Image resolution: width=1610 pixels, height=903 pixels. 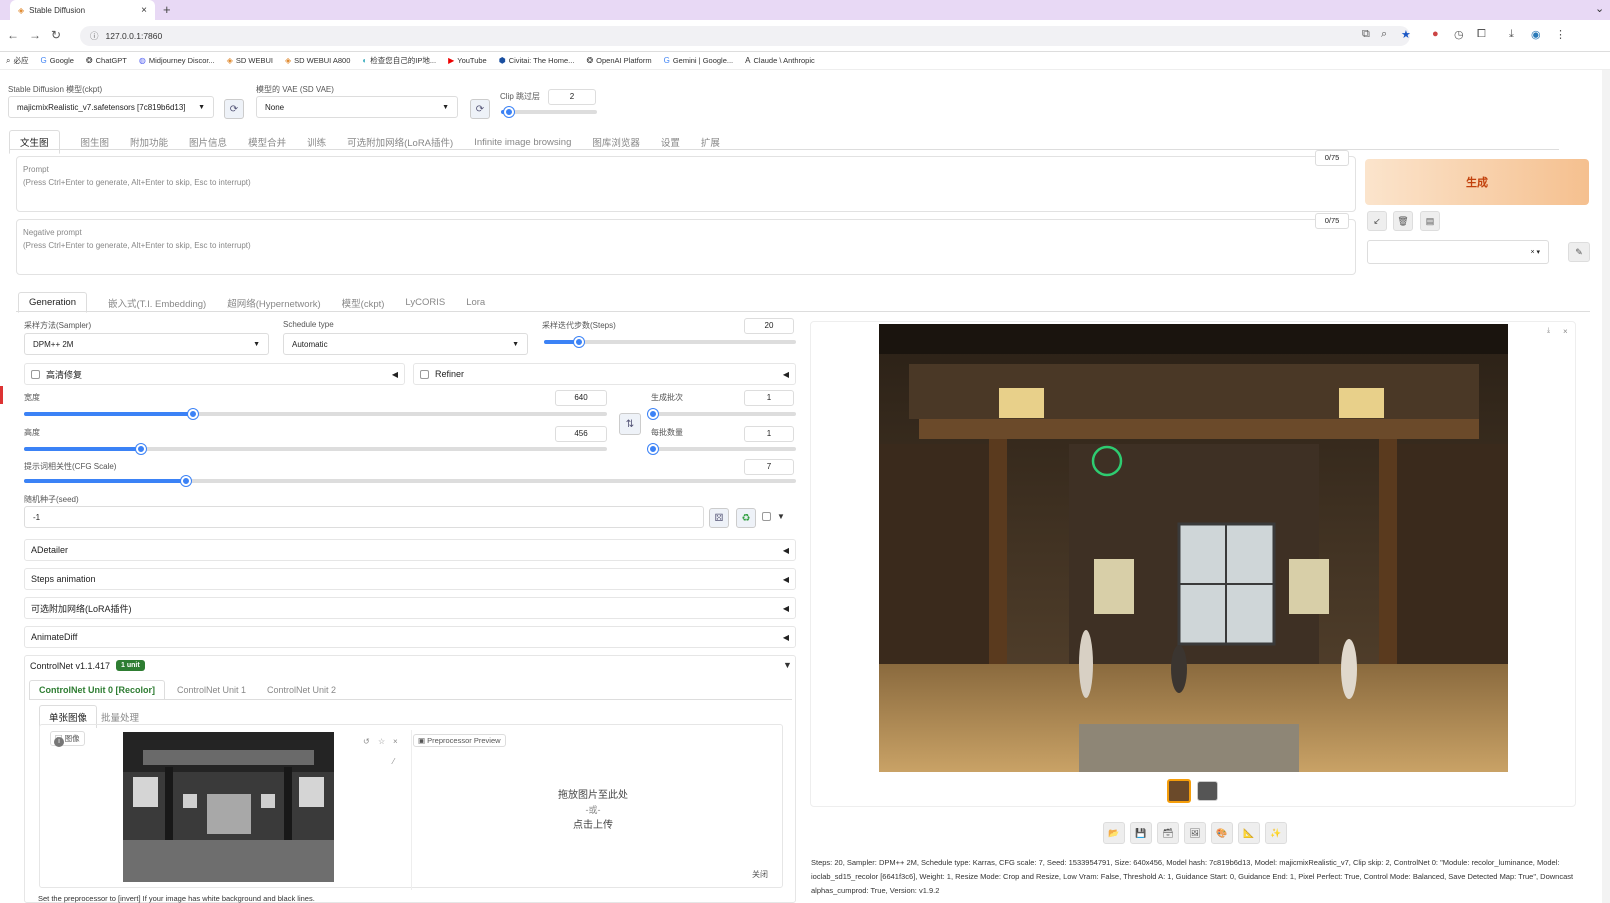 What do you see at coordinates (769, 517) in the screenshot?
I see `extra-seed-checkbox` at bounding box center [769, 517].